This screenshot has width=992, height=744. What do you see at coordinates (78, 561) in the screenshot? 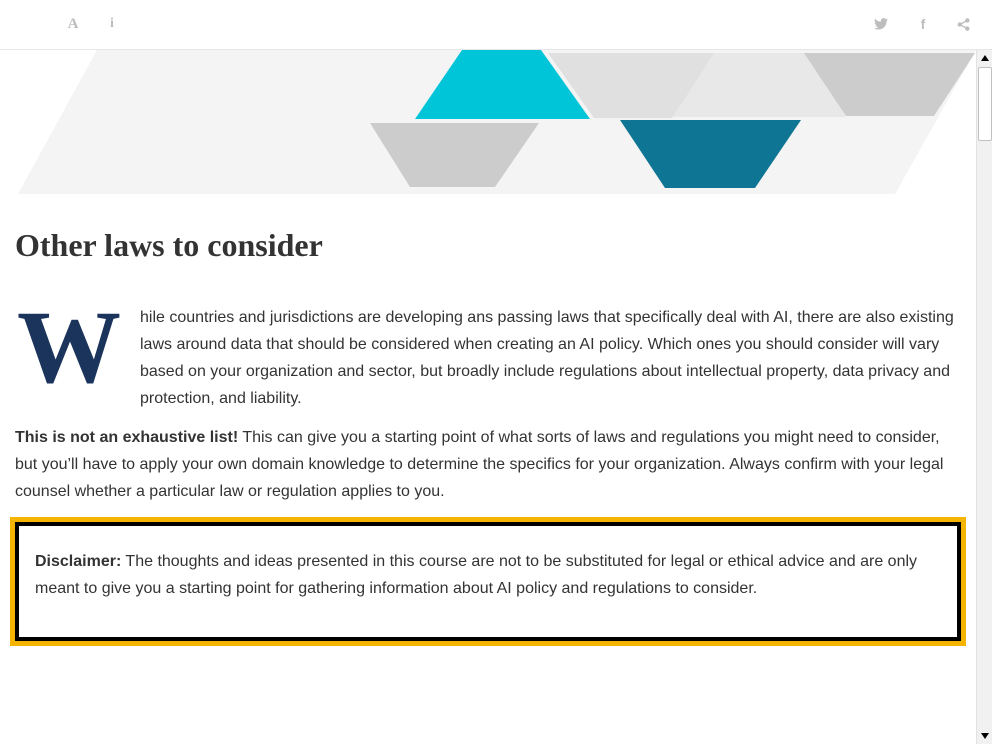
I see `disclaimer-label: Disclaimer:` at bounding box center [78, 561].